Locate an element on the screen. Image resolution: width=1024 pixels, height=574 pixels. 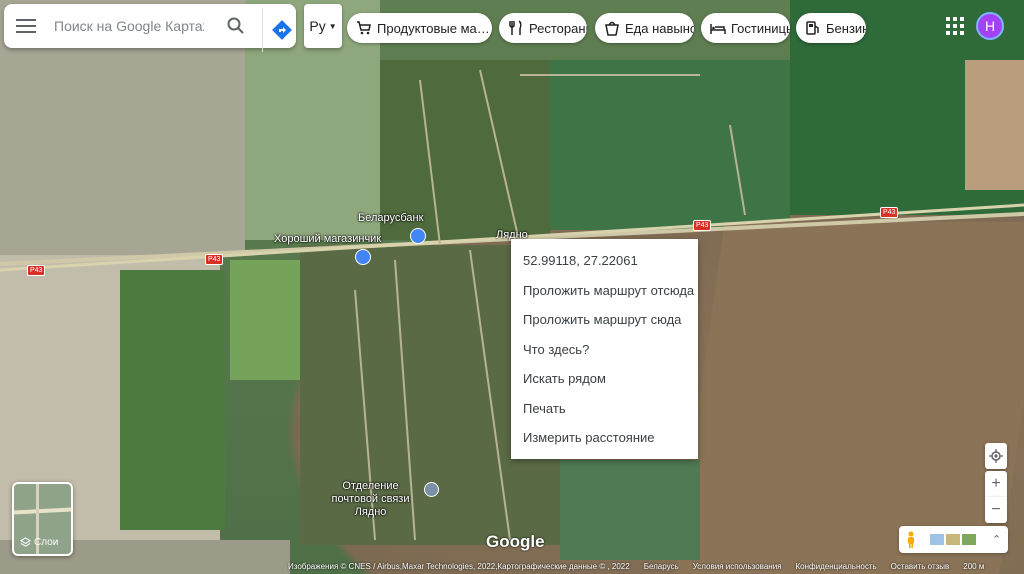
zoom-out-button: − is located at coordinates (996, 510).